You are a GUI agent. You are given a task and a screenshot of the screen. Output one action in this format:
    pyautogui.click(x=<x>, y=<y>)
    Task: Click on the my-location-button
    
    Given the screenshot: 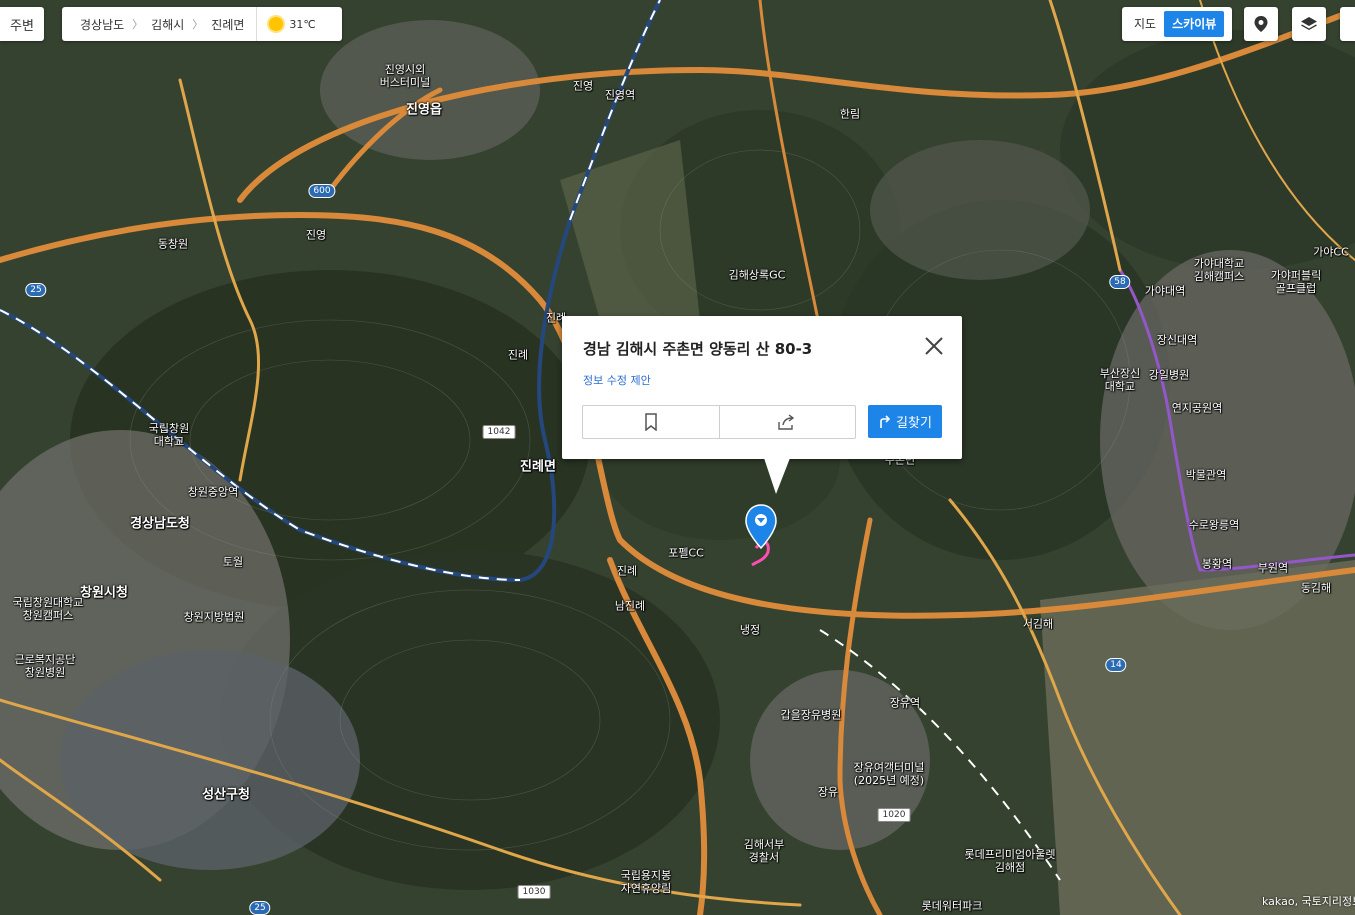 What is the action you would take?
    pyautogui.click(x=1261, y=24)
    